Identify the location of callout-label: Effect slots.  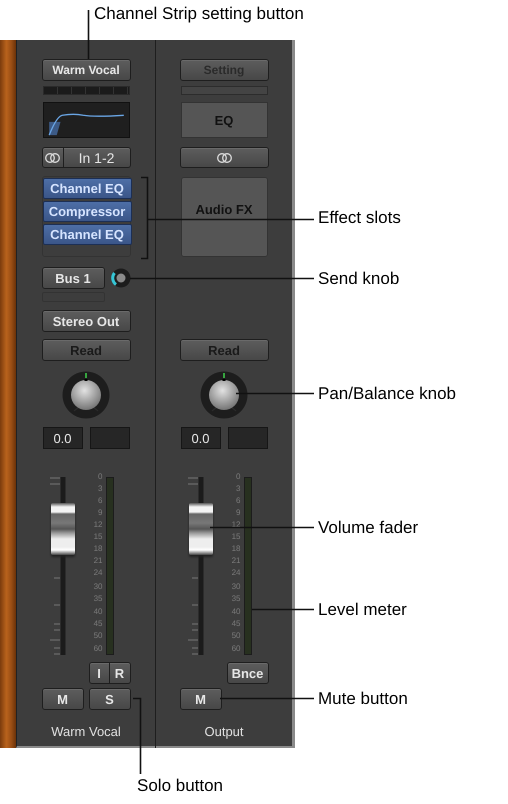
(359, 217).